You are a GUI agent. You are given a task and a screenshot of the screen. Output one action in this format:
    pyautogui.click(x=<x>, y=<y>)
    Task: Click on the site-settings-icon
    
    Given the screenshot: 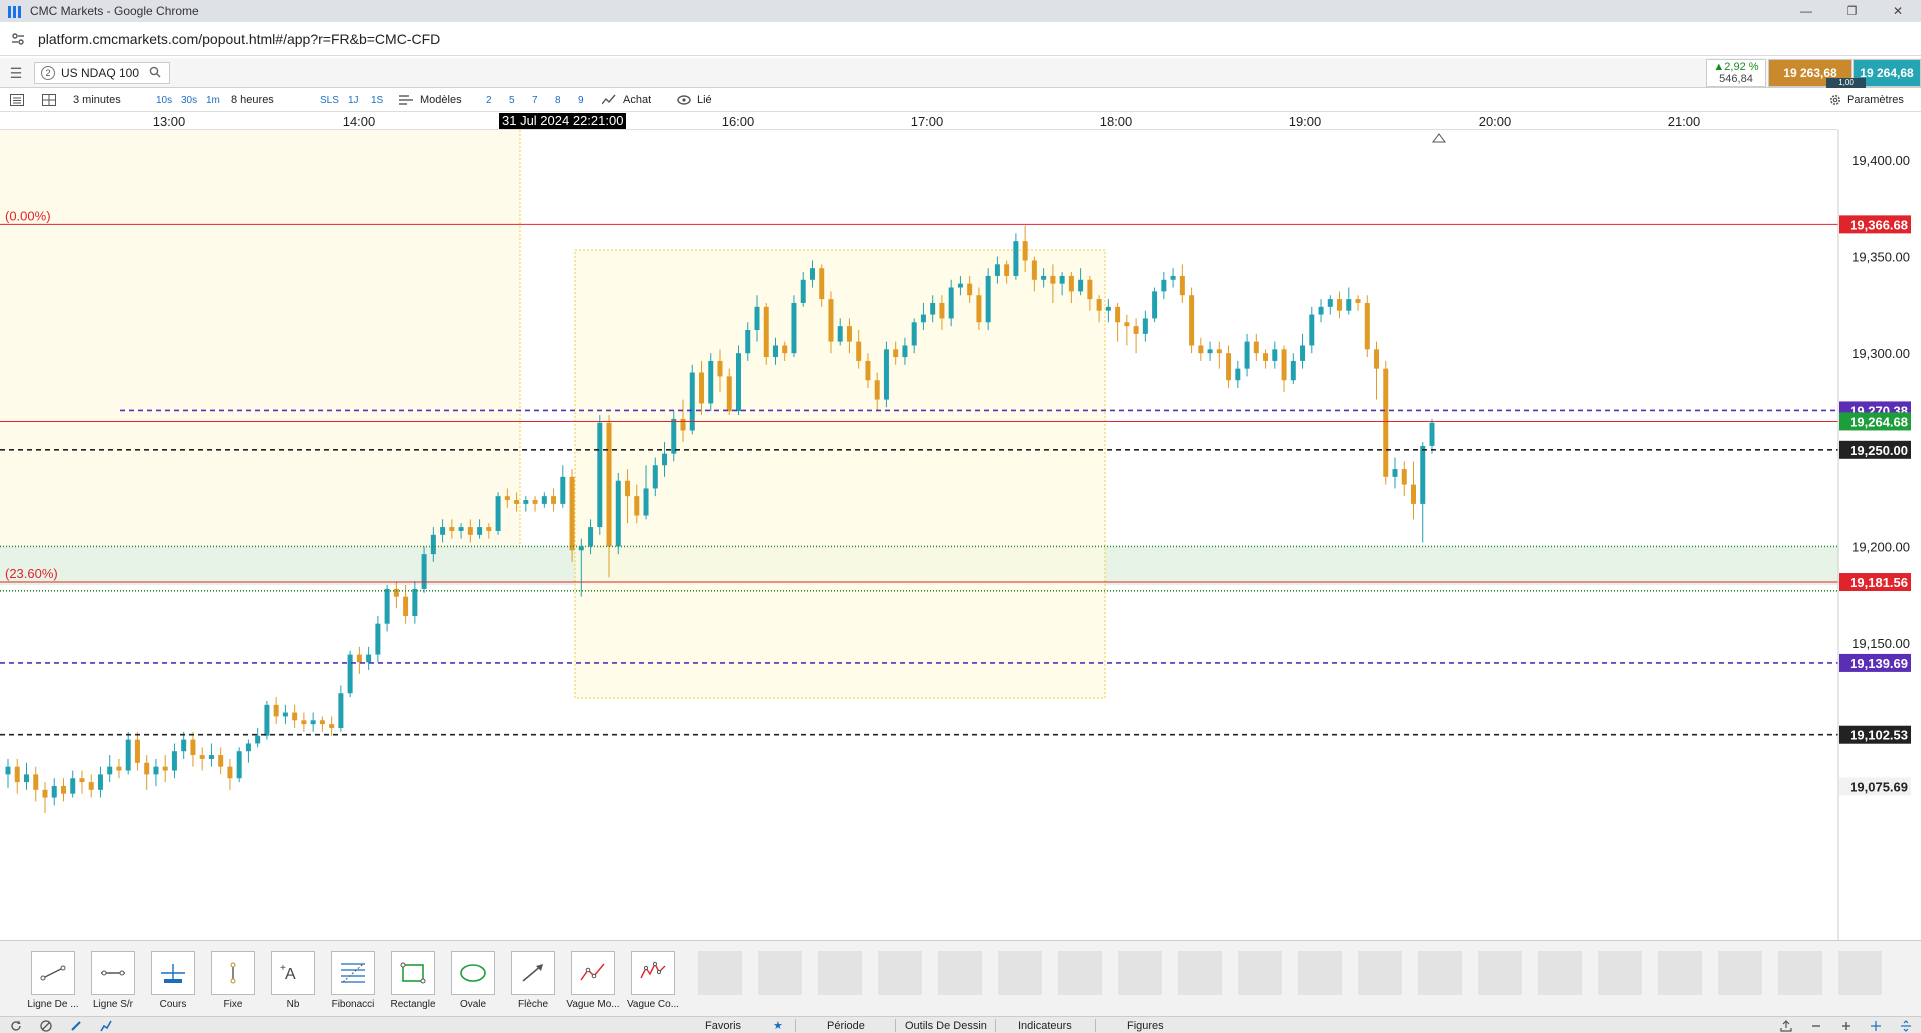 What is the action you would take?
    pyautogui.click(x=18, y=39)
    